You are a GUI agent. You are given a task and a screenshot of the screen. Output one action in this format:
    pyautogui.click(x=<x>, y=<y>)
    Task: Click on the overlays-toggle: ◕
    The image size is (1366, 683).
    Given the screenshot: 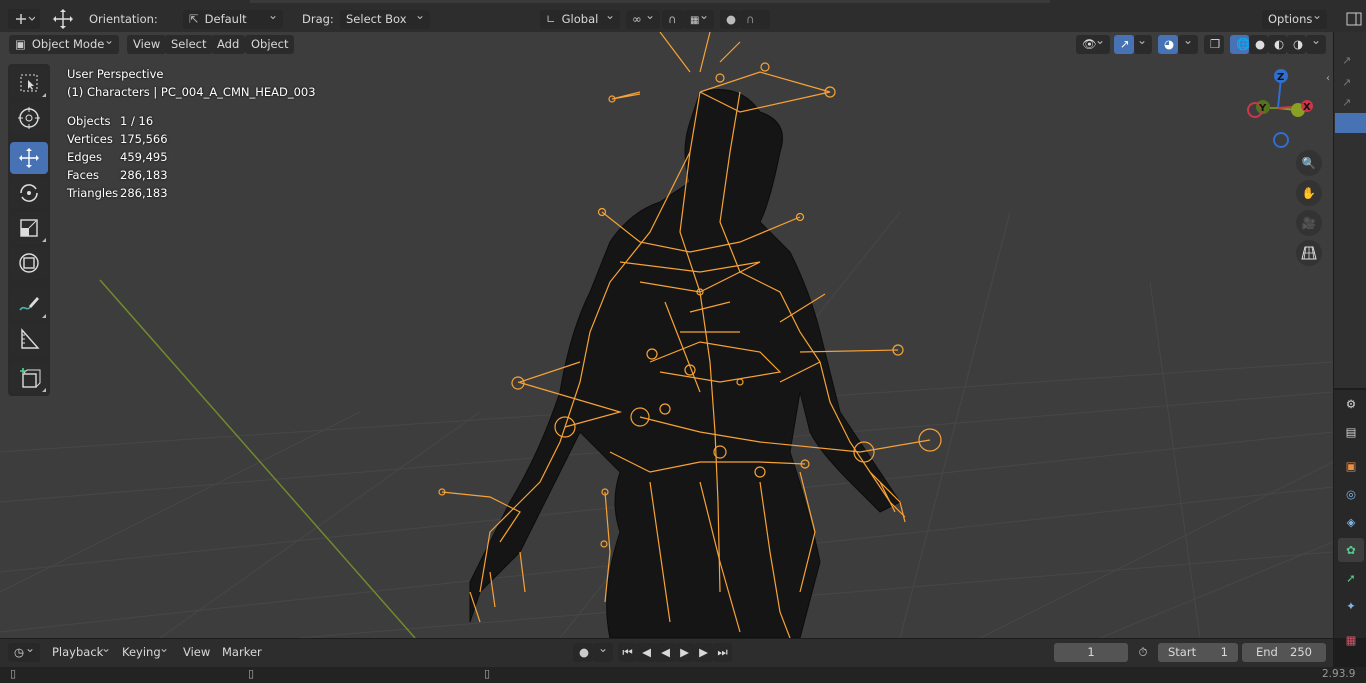 What is the action you would take?
    pyautogui.click(x=1168, y=44)
    